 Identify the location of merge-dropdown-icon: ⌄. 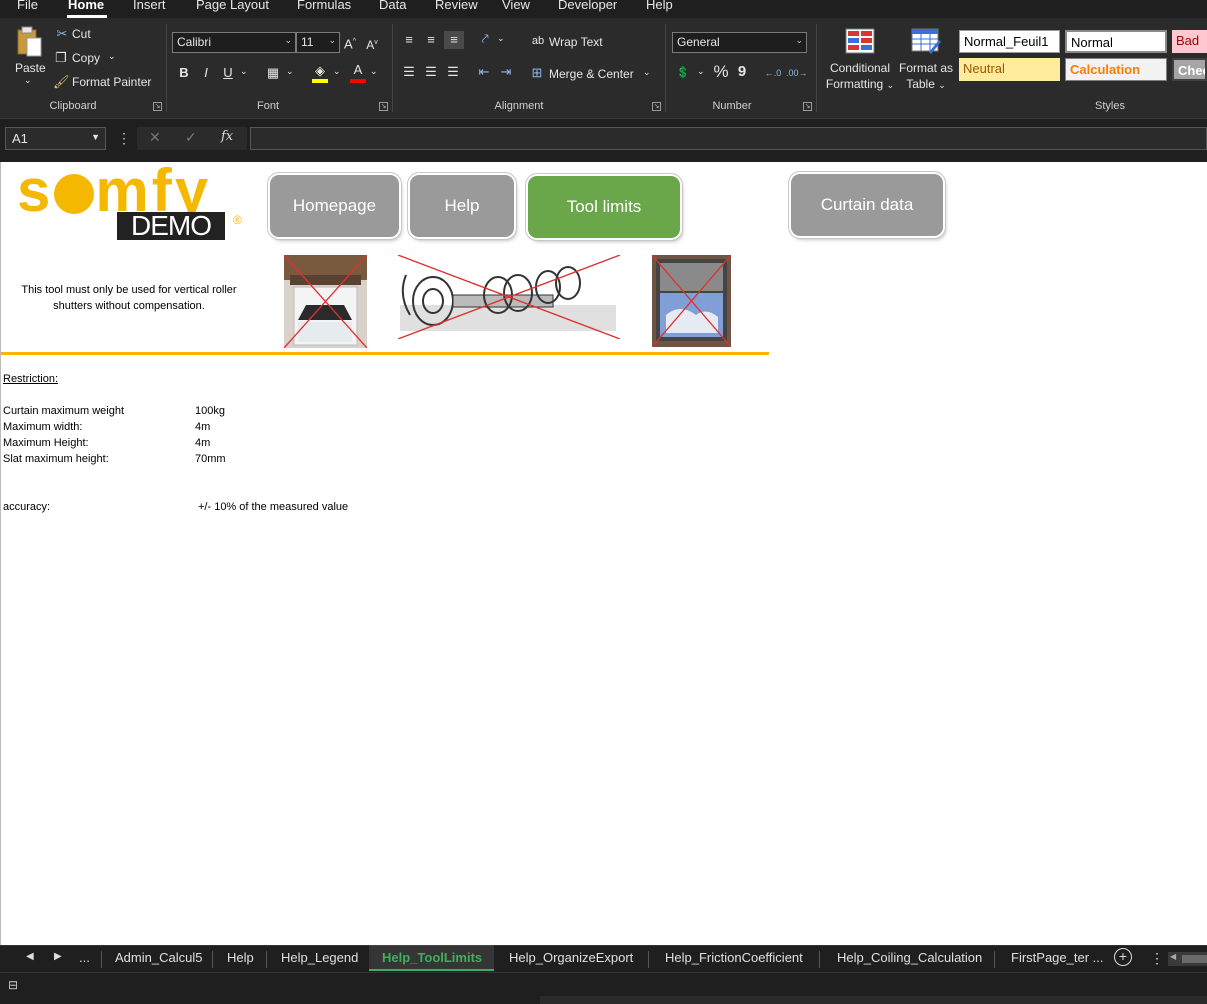
(647, 72).